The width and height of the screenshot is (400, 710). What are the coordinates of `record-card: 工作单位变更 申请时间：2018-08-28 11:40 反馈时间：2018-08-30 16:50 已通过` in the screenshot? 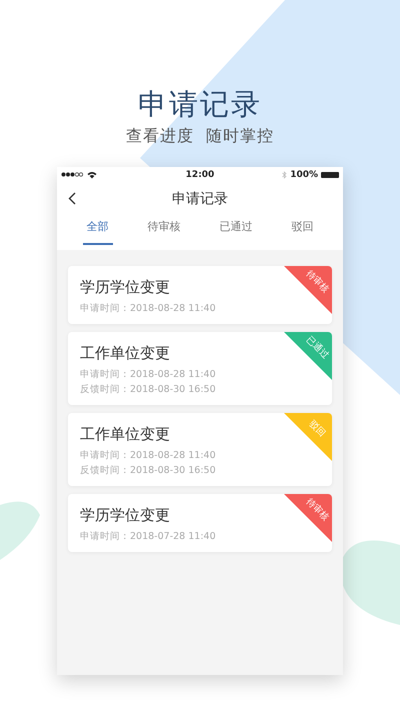 It's located at (200, 368).